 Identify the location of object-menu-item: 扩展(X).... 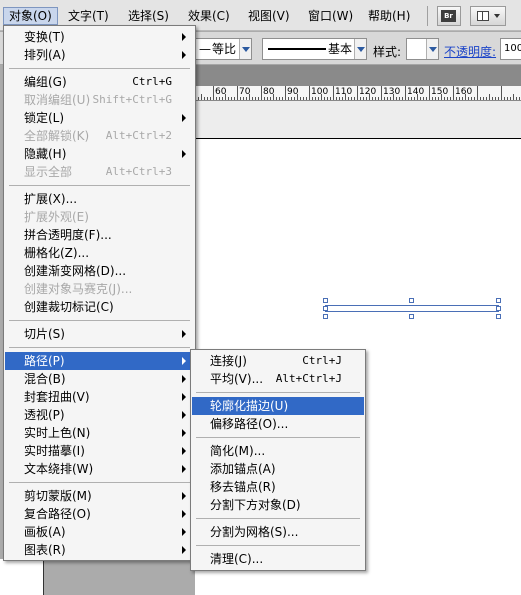
(99, 199).